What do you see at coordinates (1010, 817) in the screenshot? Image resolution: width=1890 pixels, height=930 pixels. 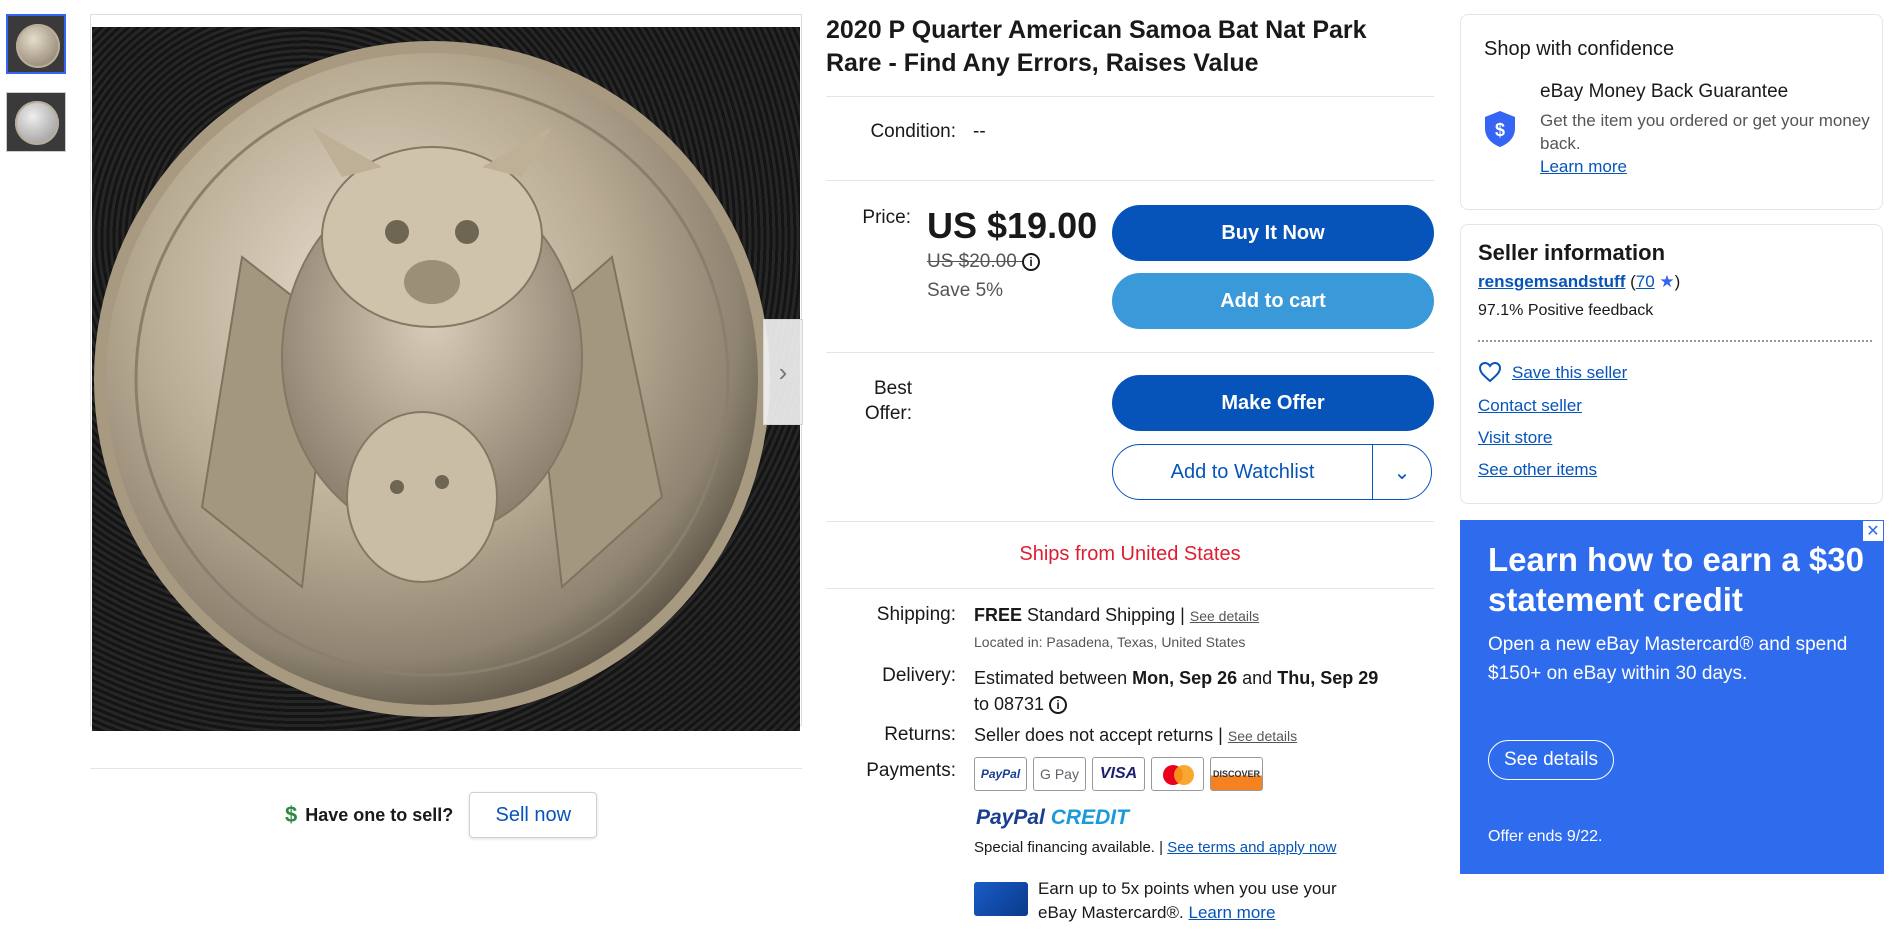 I see `paypal-credit-a: PayPal` at bounding box center [1010, 817].